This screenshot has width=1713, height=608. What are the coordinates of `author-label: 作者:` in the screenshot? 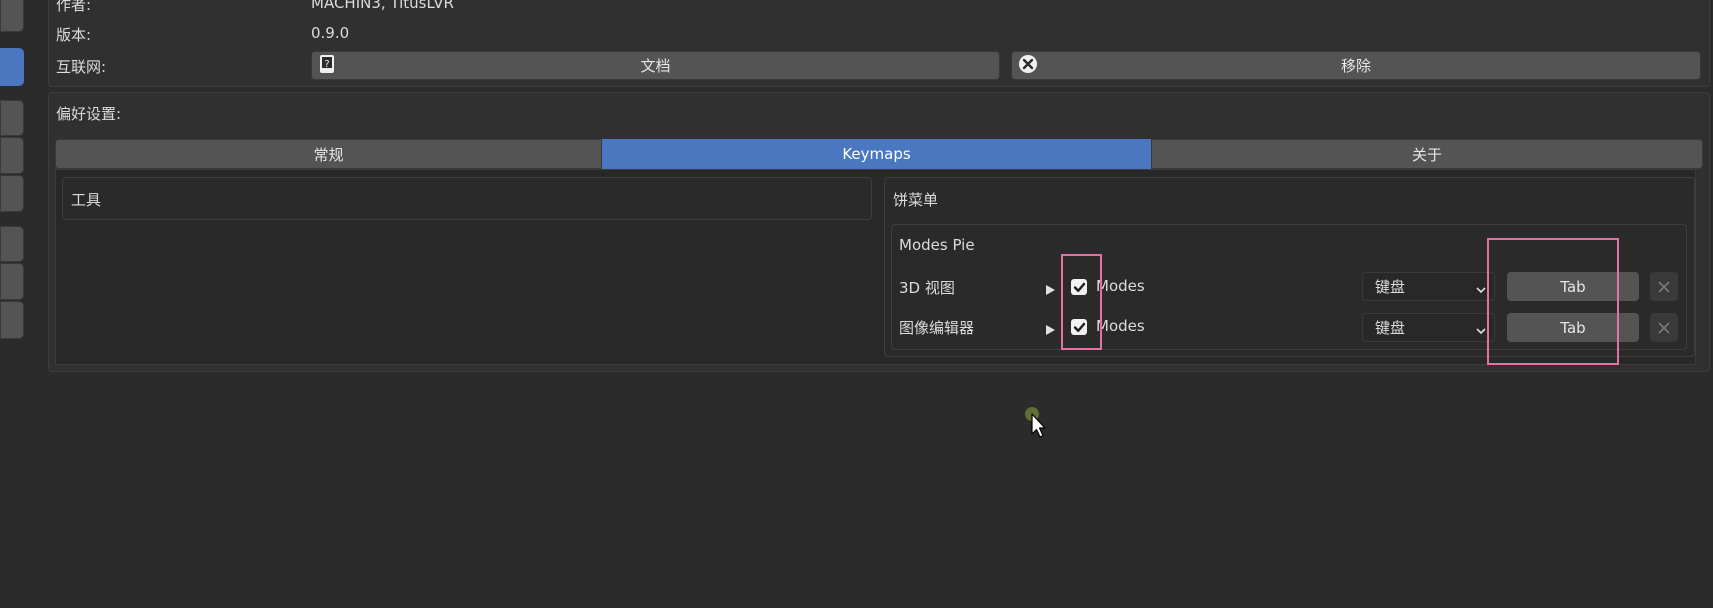 It's located at (74, 7).